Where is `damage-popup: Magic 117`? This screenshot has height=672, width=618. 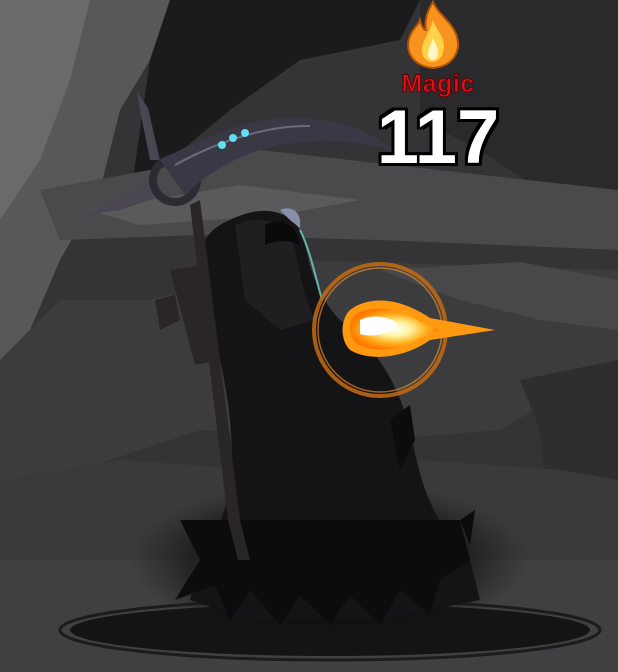
damage-popup: Magic 117 is located at coordinates (438, 92).